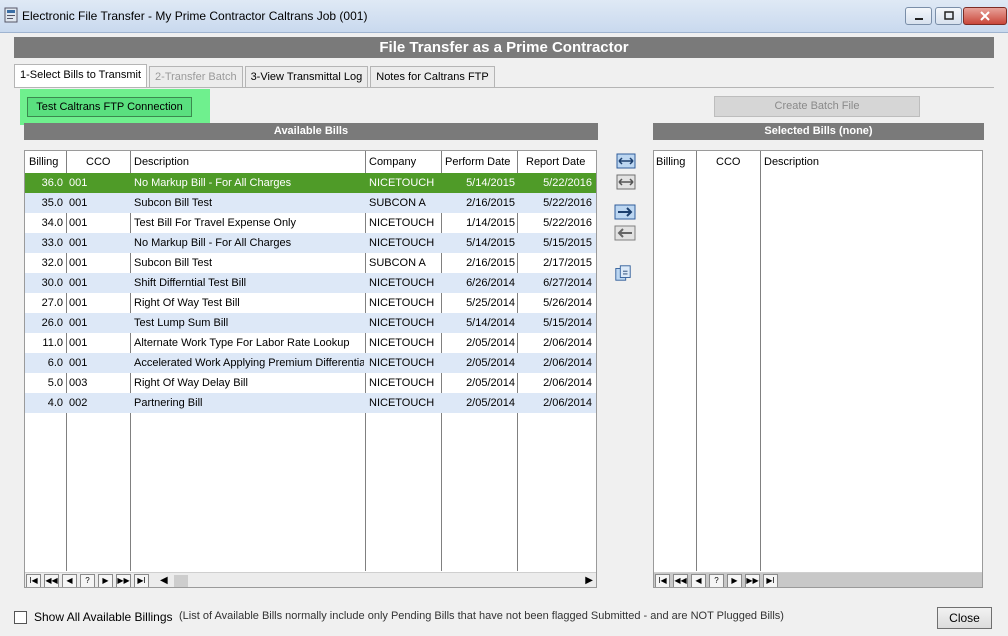 Image resolution: width=1008 pixels, height=636 pixels. Describe the element at coordinates (105, 580) in the screenshot. I see `nav-next-button: ▶` at that location.